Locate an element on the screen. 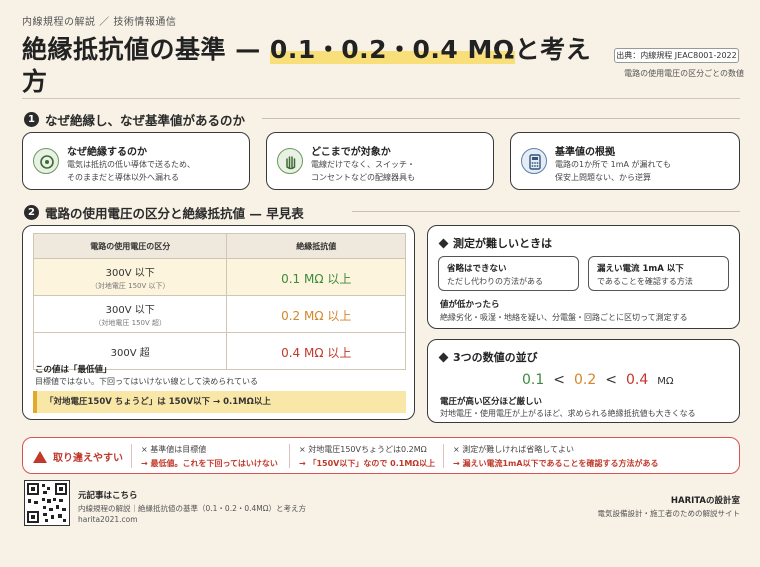 Image resolution: width=760 pixels, height=567 pixels. qr-code-icon is located at coordinates (47, 503).